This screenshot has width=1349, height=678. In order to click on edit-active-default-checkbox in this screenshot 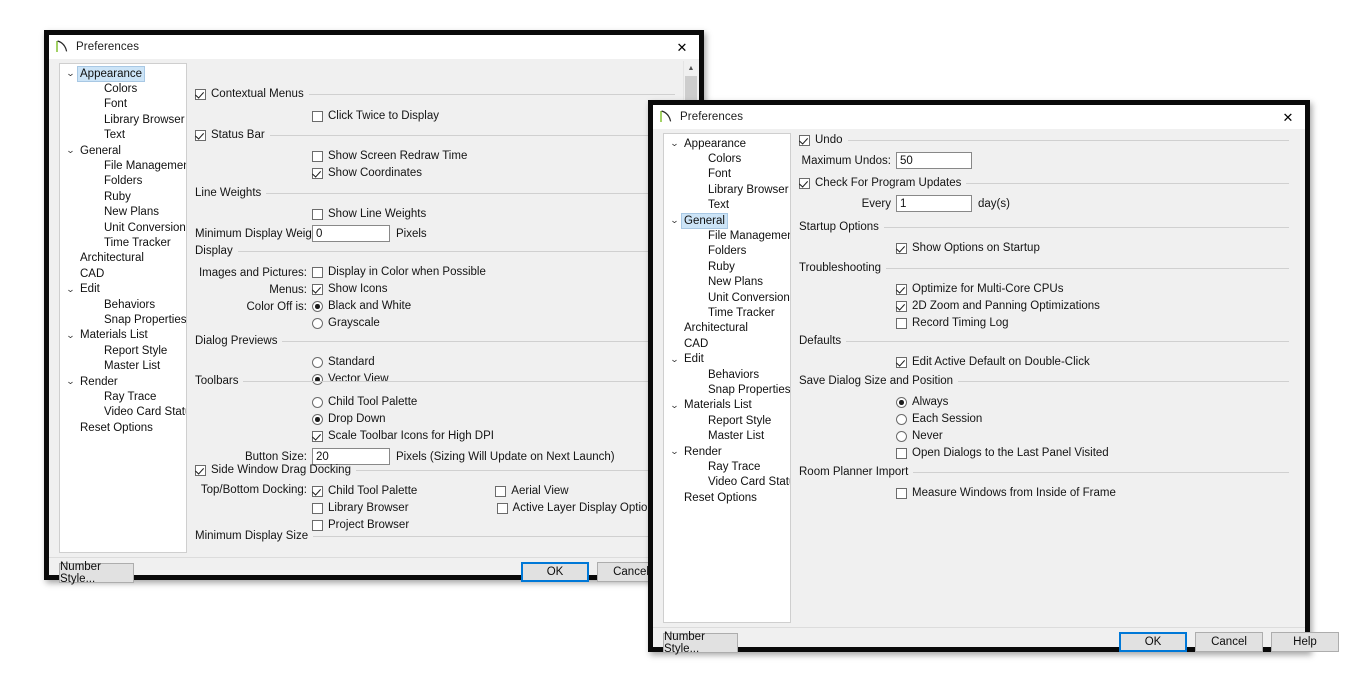, I will do `click(901, 362)`.